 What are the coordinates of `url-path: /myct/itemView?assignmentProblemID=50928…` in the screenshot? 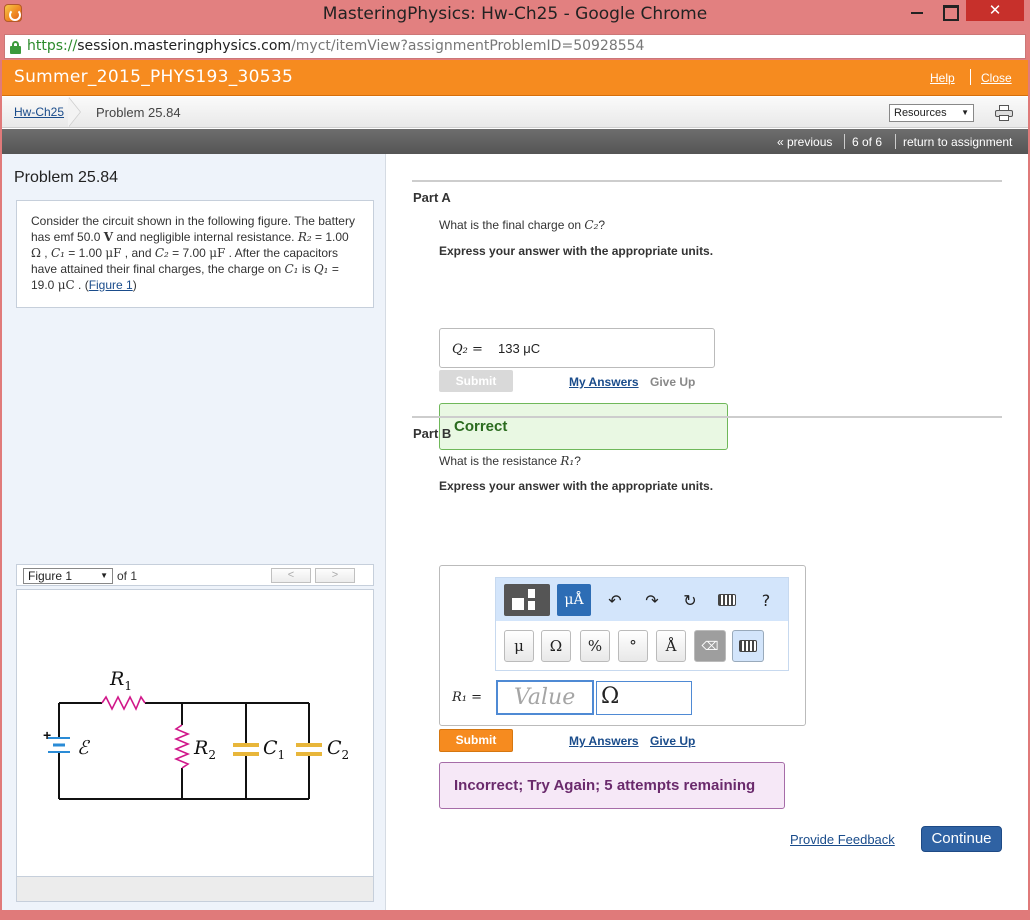 It's located at (468, 46).